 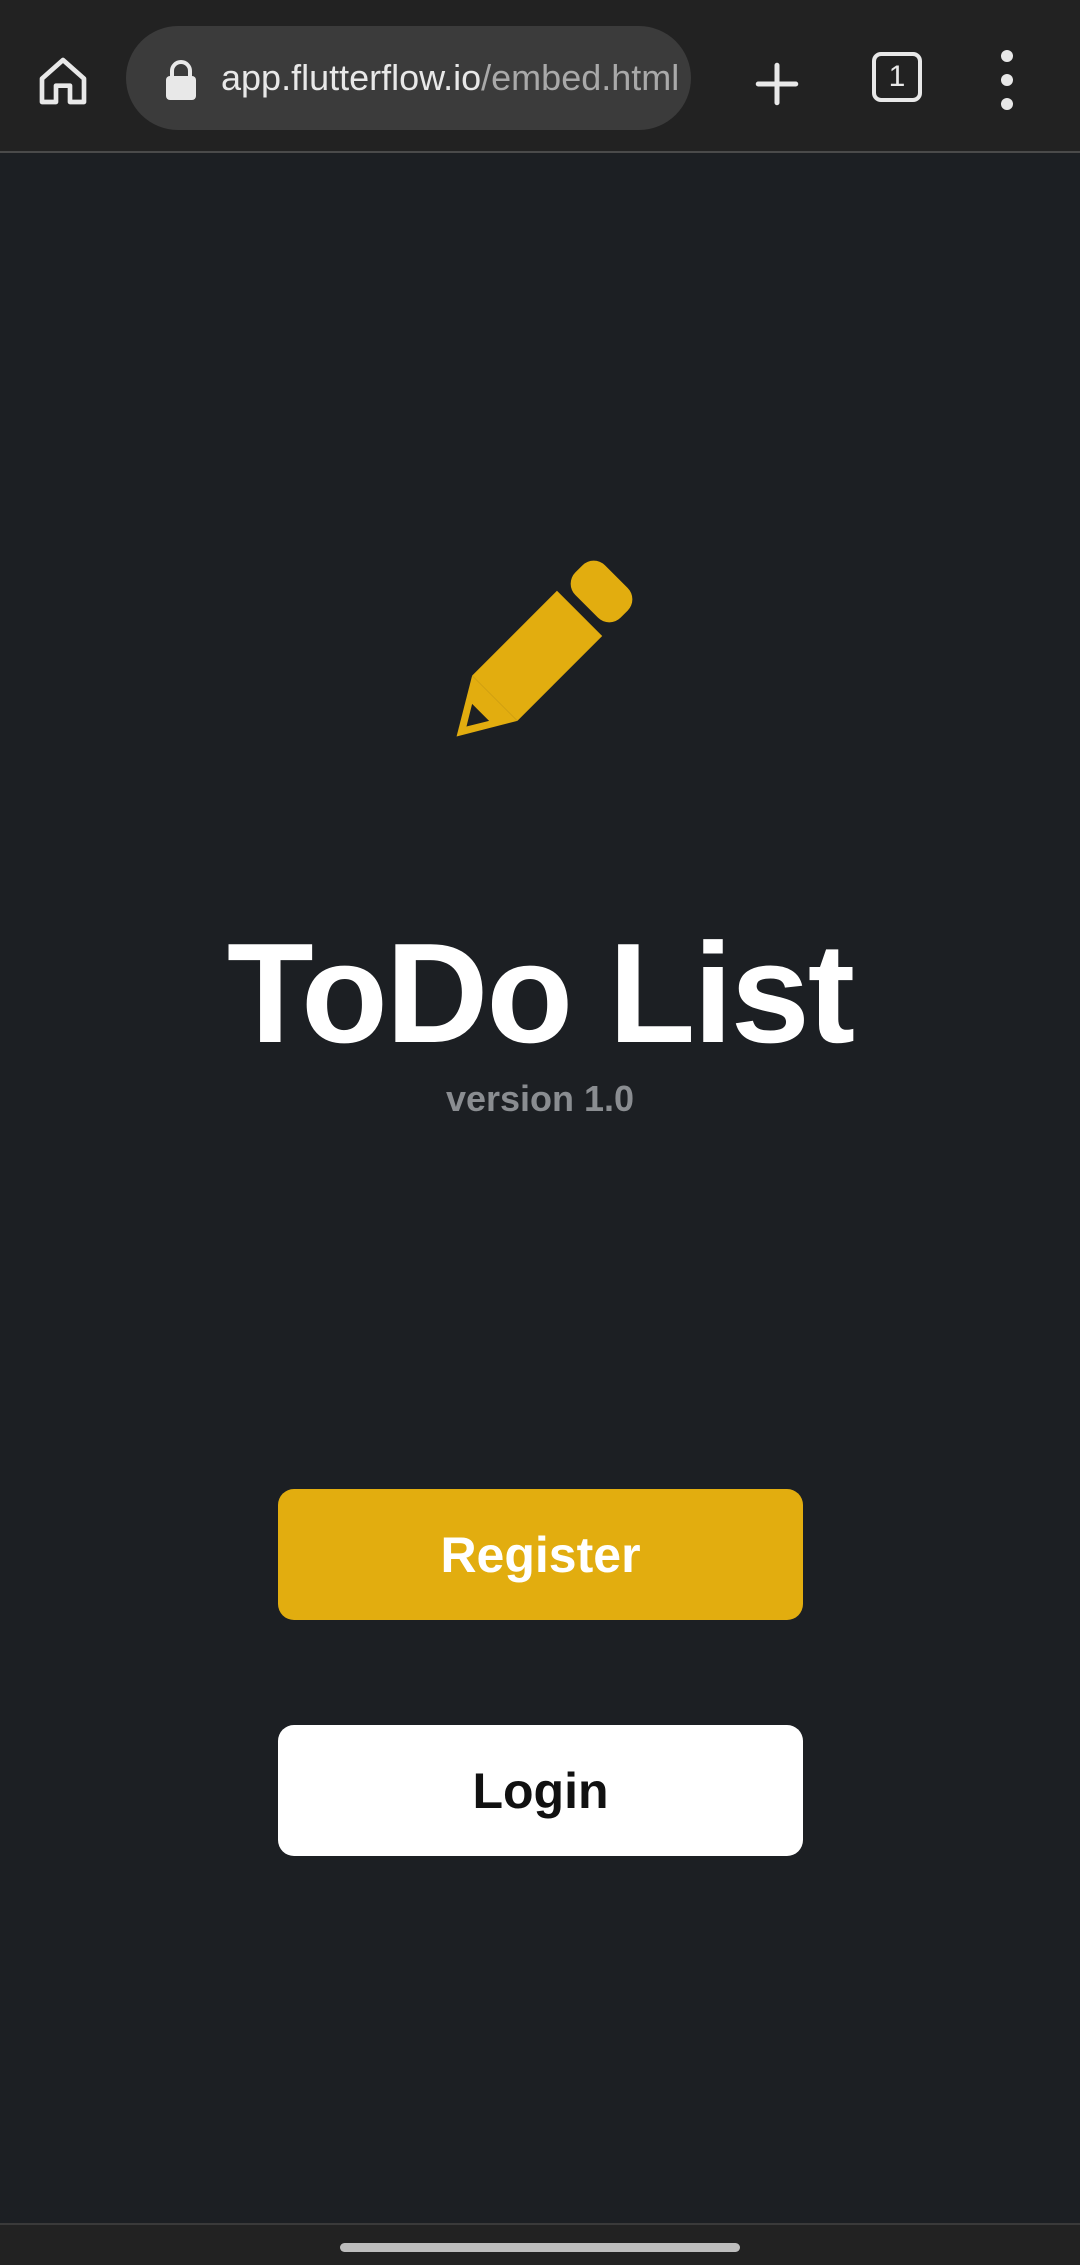 I want to click on url-path: /embed.html, so click(x=580, y=77).